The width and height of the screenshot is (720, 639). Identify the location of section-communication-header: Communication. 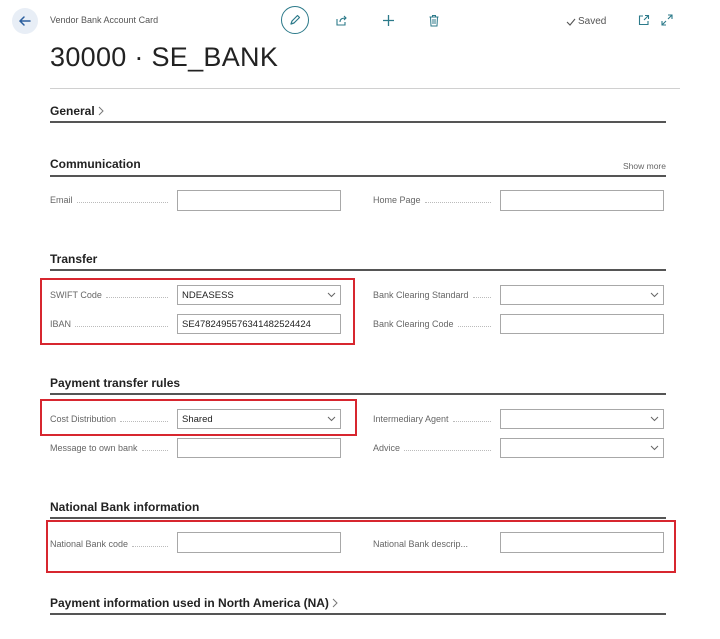
(95, 164).